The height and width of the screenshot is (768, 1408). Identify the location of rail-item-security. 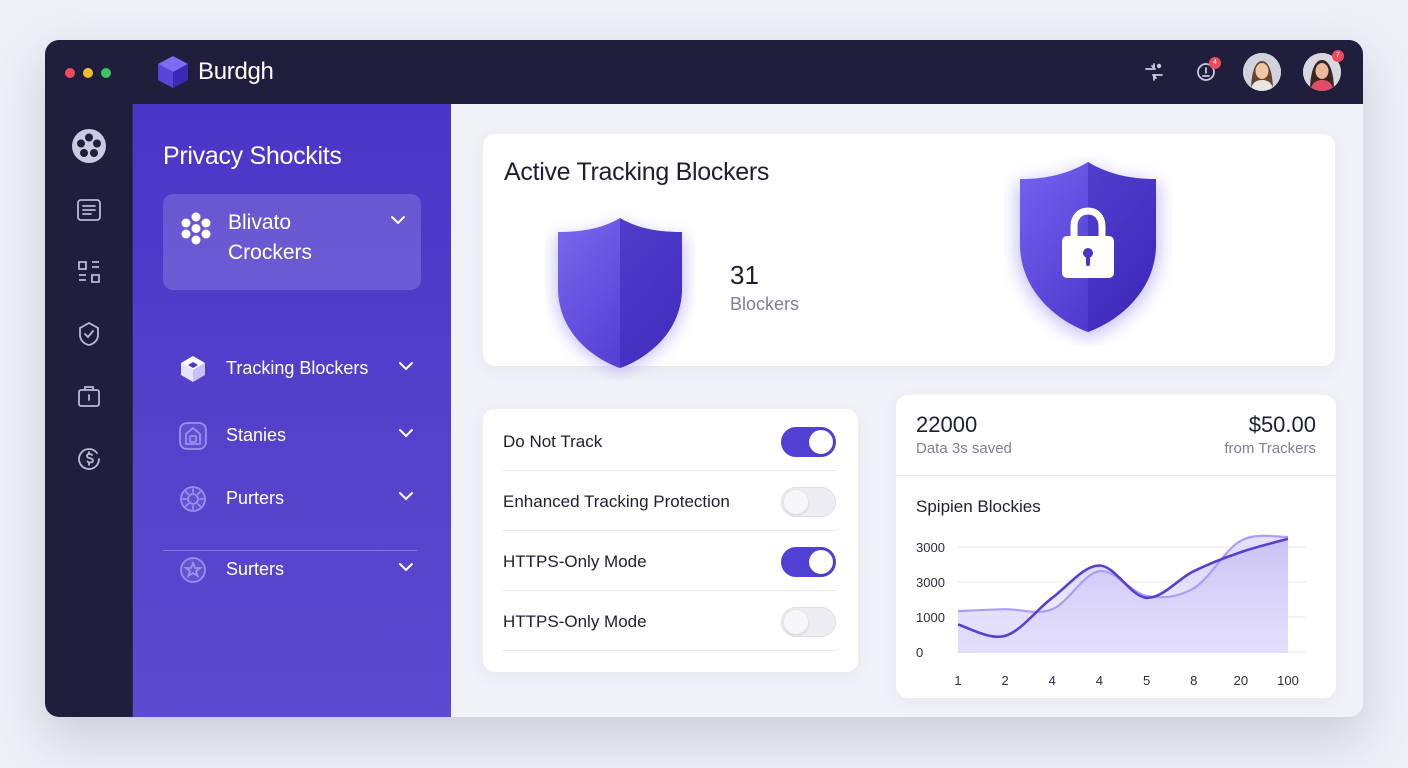
(89, 334).